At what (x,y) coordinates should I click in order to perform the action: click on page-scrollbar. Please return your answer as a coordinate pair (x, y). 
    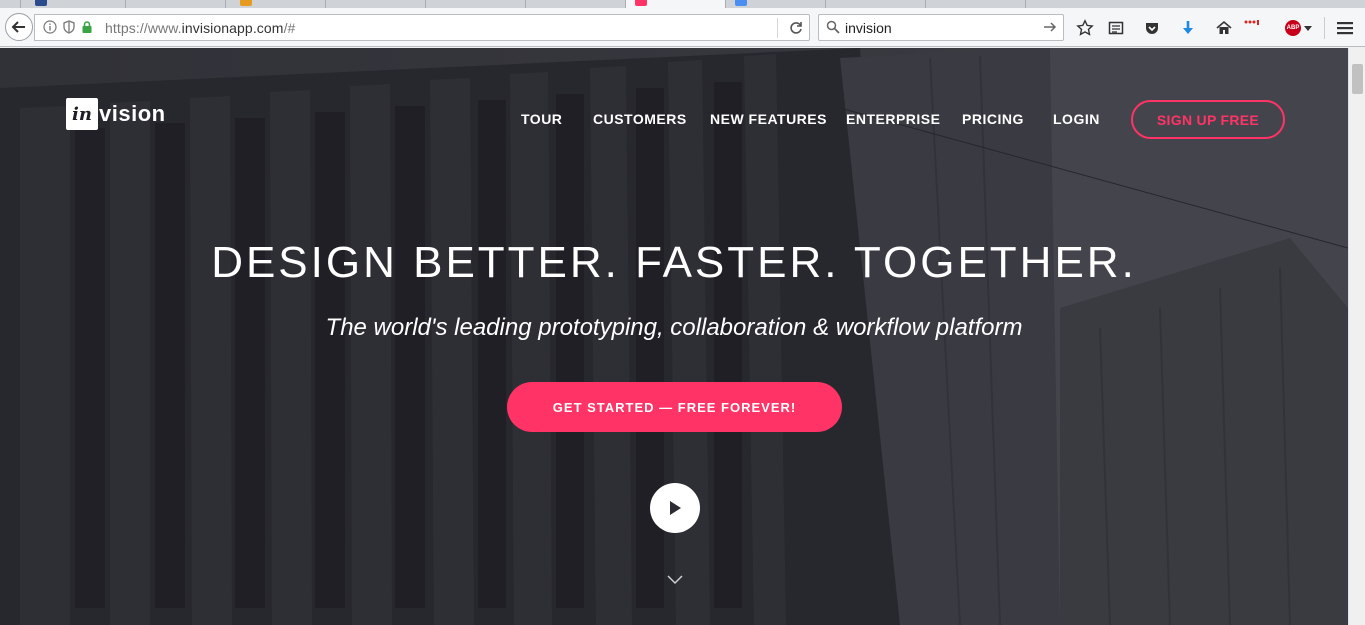
    Looking at the image, I should click on (1356, 336).